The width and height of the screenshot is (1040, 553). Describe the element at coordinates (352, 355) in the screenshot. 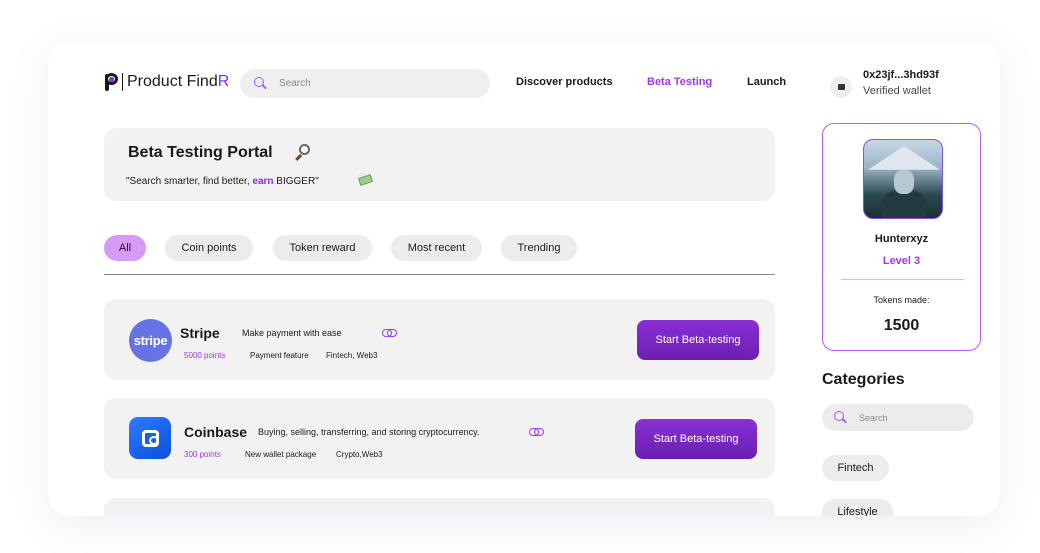

I see `product-tags: Fintech, Web3` at that location.